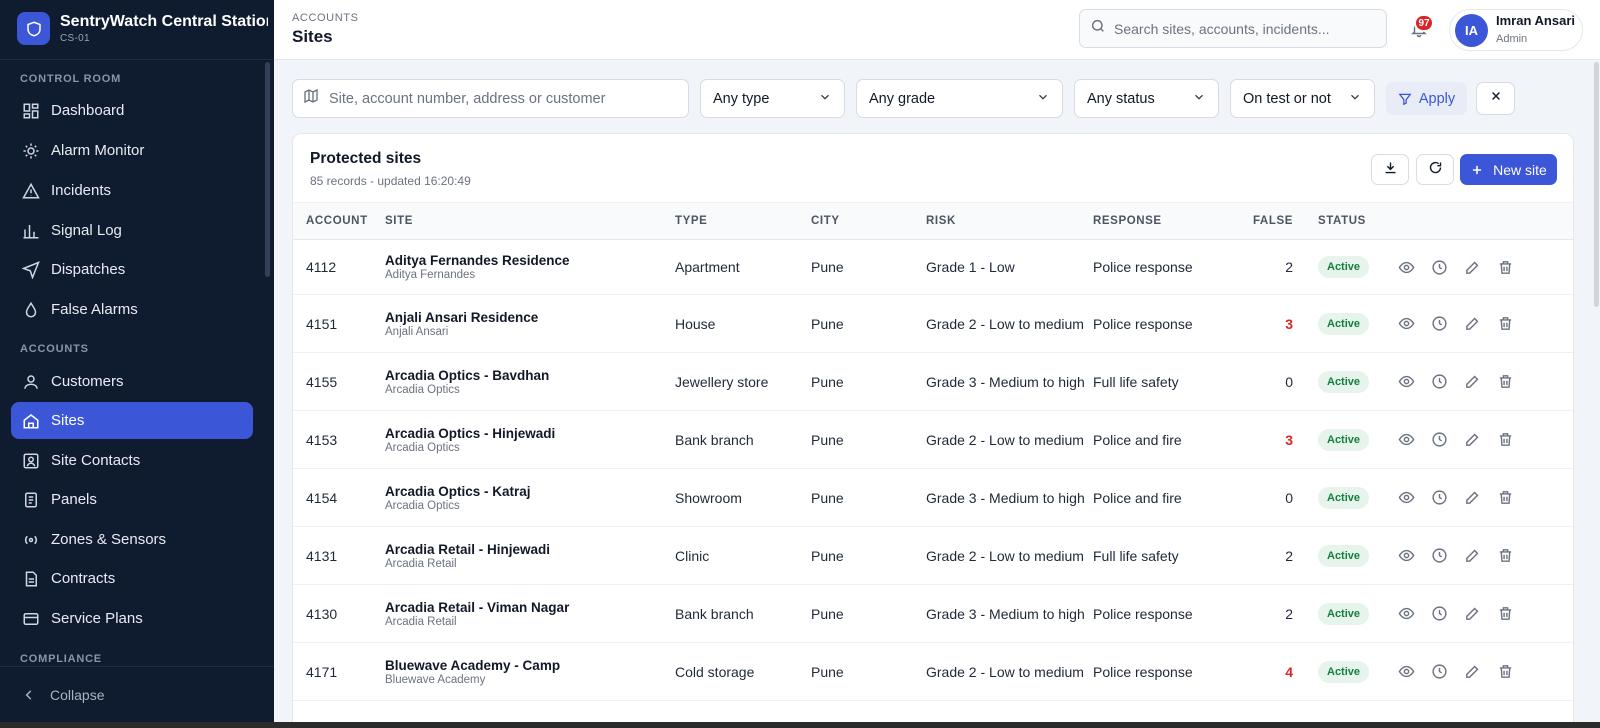  Describe the element at coordinates (132, 578) in the screenshot. I see `sidebar-item-contracts: Contracts` at that location.